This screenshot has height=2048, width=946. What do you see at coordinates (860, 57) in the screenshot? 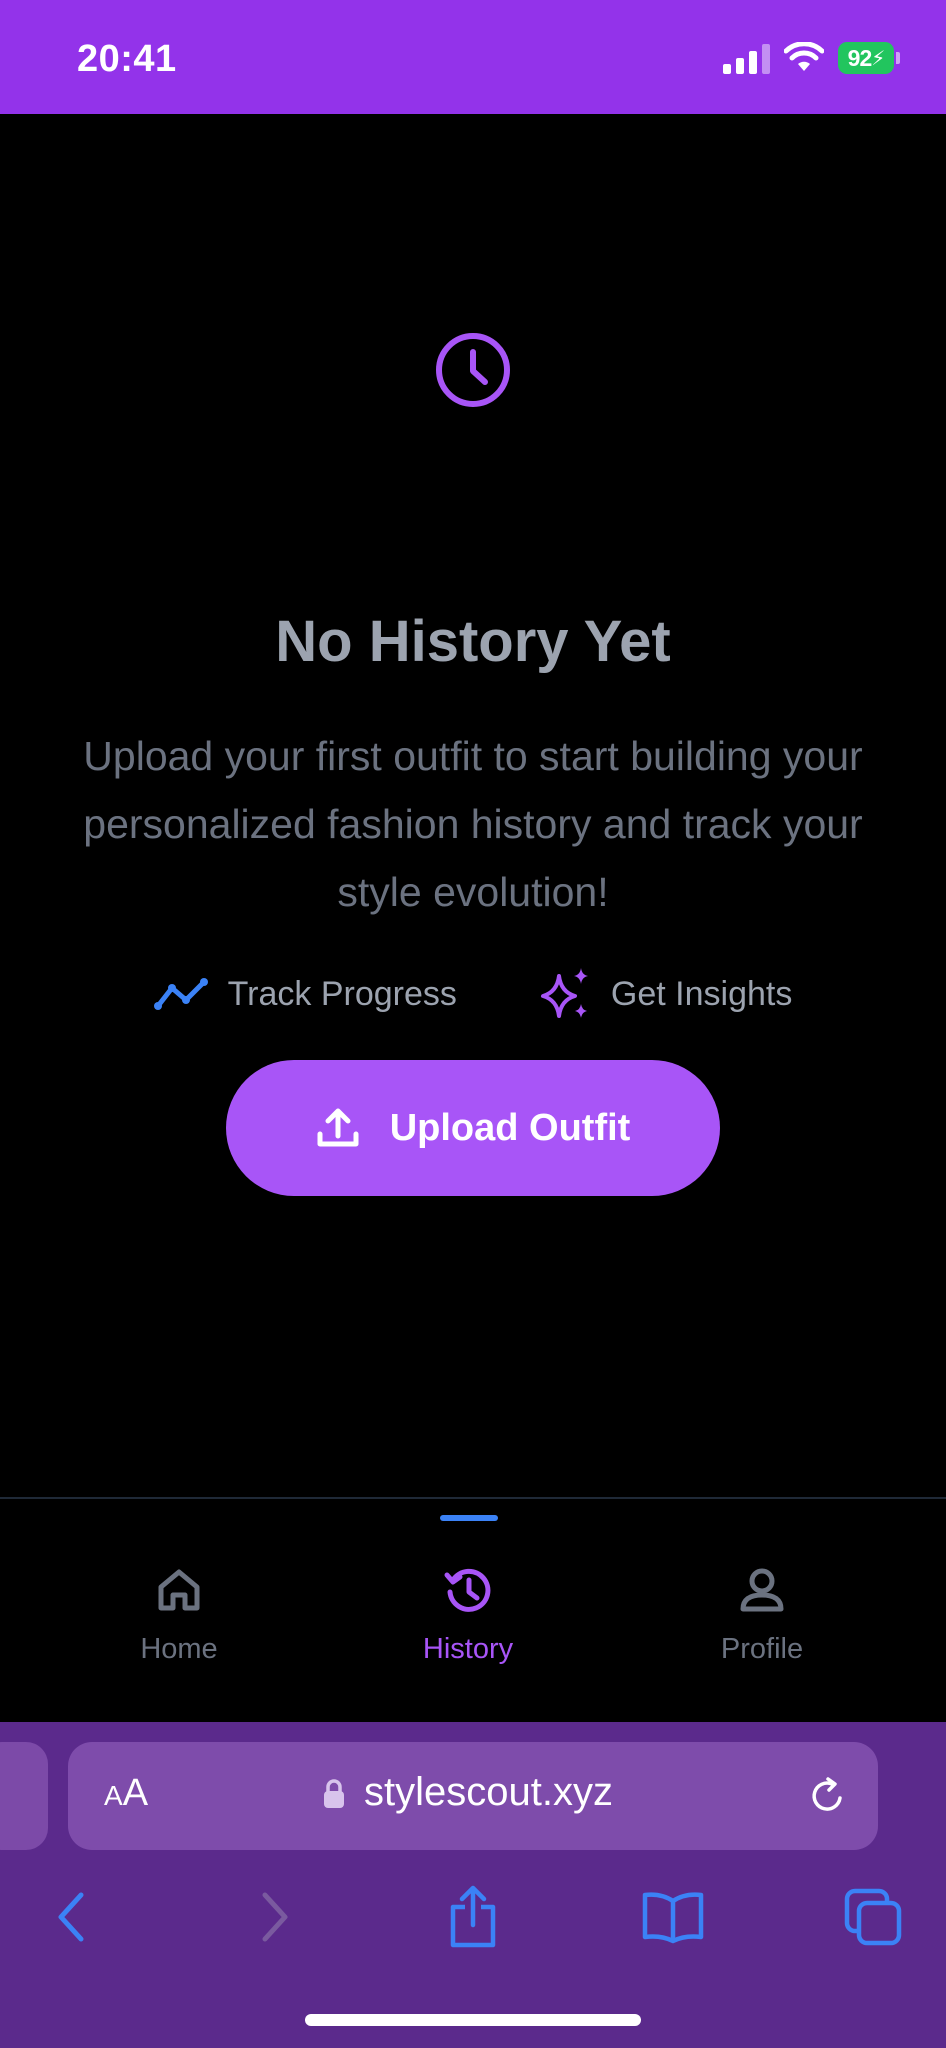
I see `battery-level: 92` at bounding box center [860, 57].